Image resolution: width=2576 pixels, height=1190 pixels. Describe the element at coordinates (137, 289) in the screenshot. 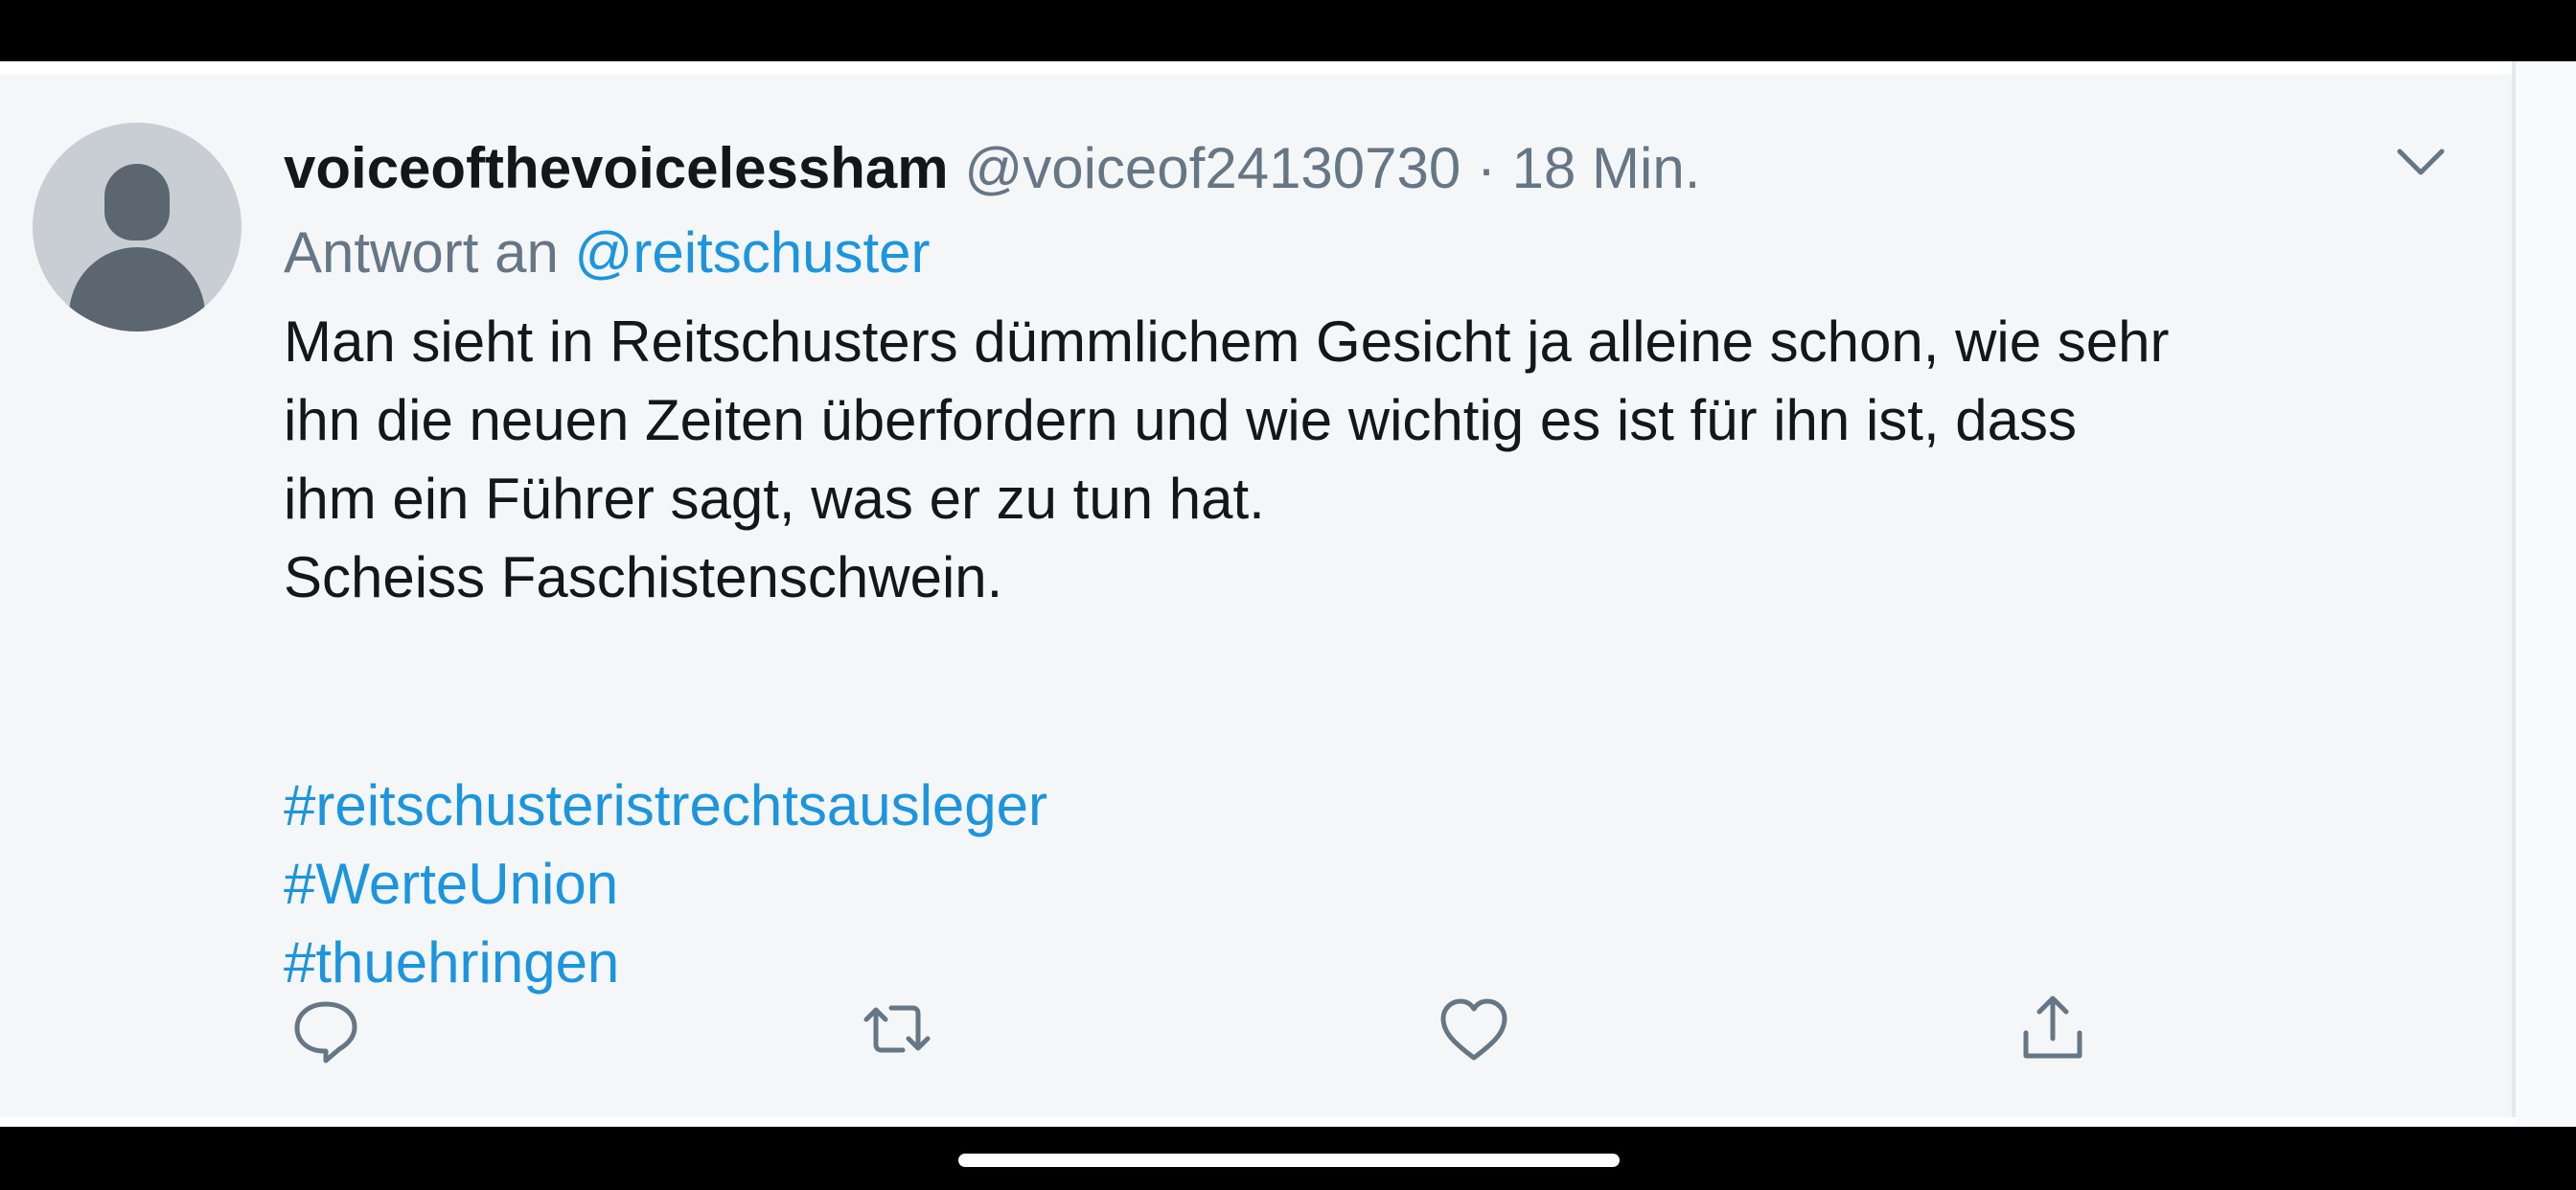

I see `avatar-body-shape` at that location.